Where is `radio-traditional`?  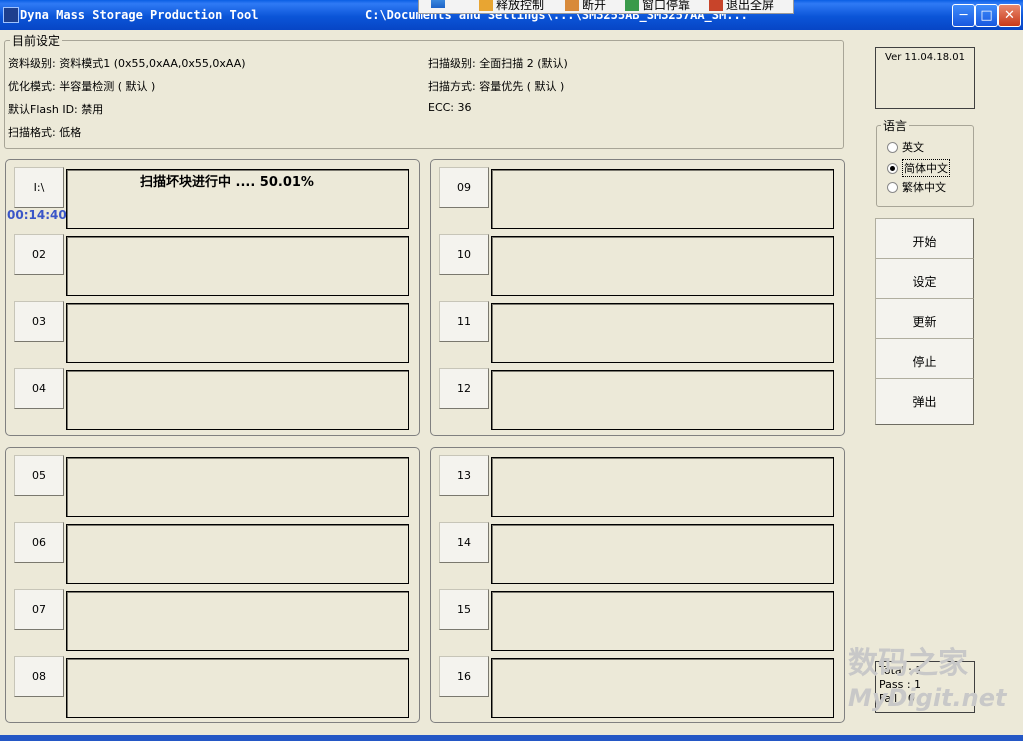 radio-traditional is located at coordinates (892, 187).